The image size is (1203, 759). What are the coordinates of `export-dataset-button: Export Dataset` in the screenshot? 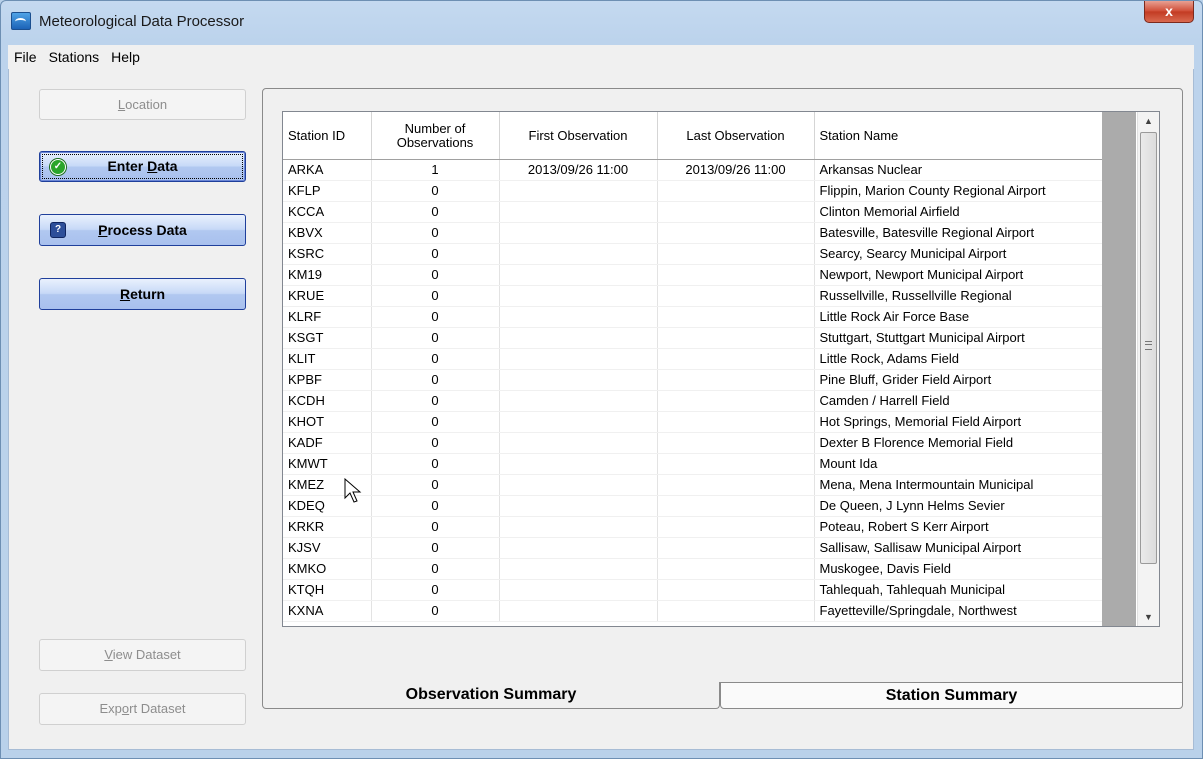 It's located at (142, 709).